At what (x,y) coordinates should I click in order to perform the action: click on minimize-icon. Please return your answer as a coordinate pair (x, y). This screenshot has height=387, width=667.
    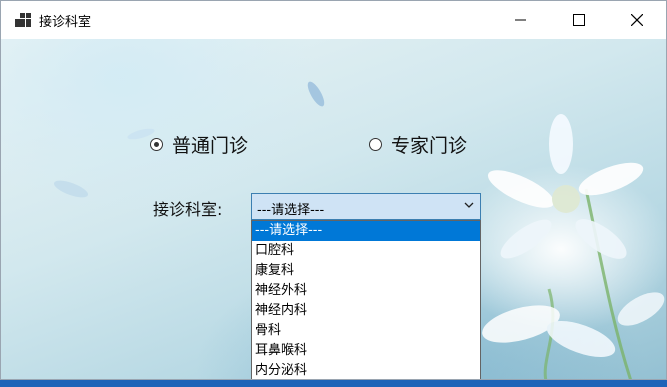
    Looking at the image, I should click on (520, 20).